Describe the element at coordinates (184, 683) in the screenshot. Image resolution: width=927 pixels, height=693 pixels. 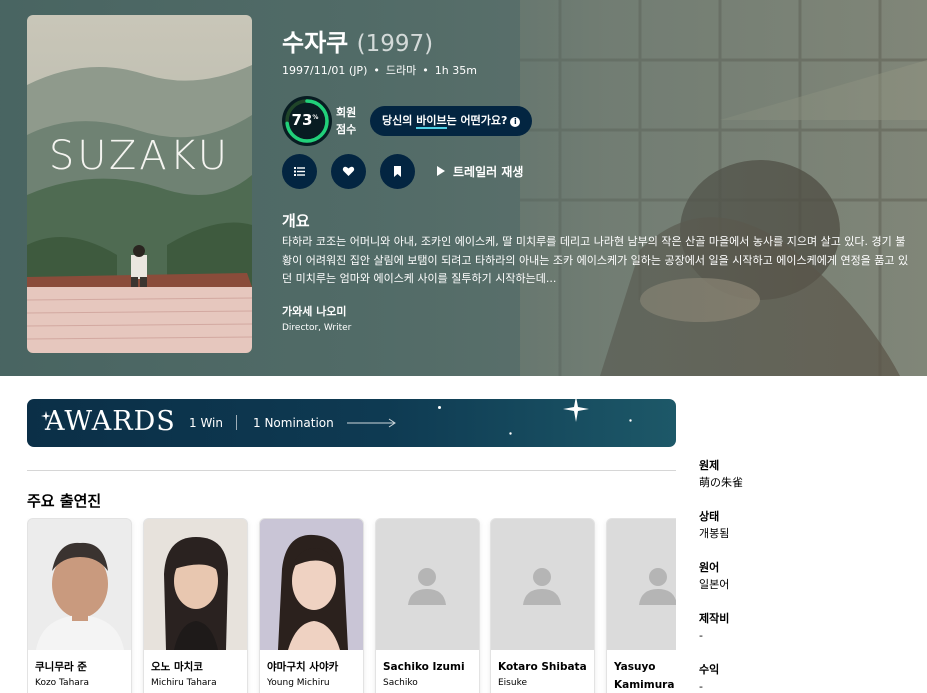
I see `cast-character: Michiru Tahara` at that location.